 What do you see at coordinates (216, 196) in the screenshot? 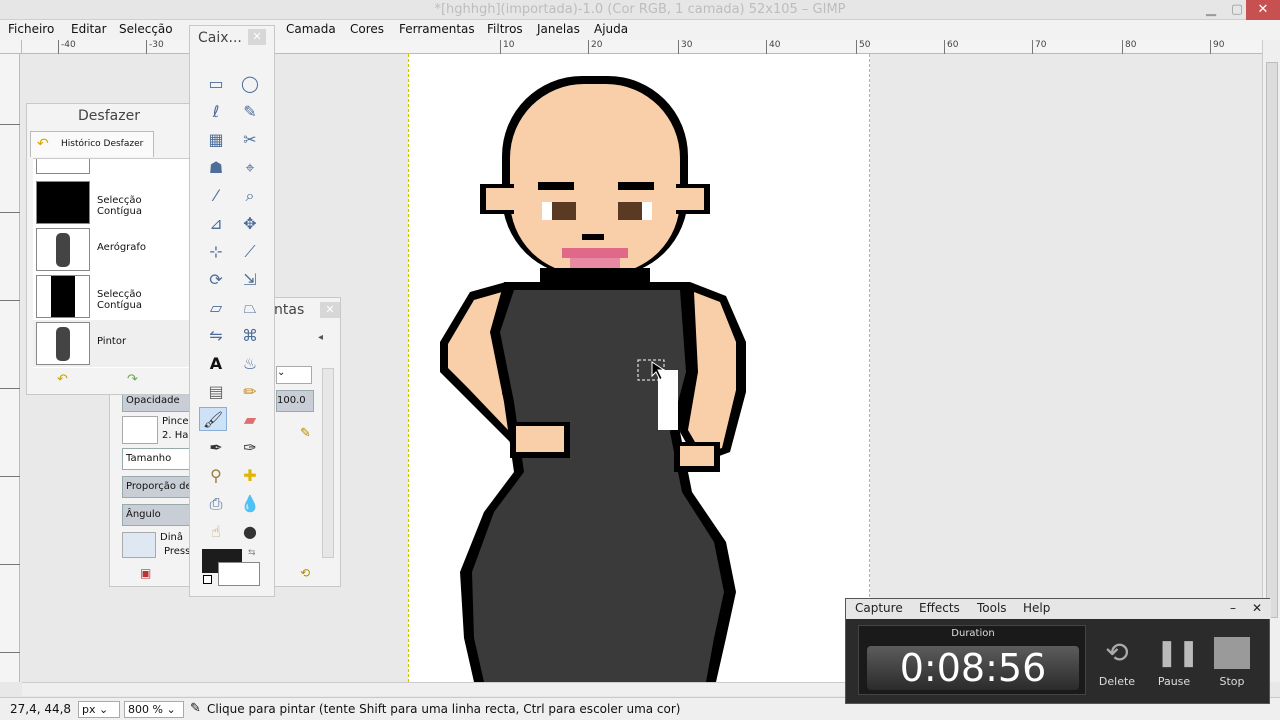
I see `color-picker-icon: ⁄` at bounding box center [216, 196].